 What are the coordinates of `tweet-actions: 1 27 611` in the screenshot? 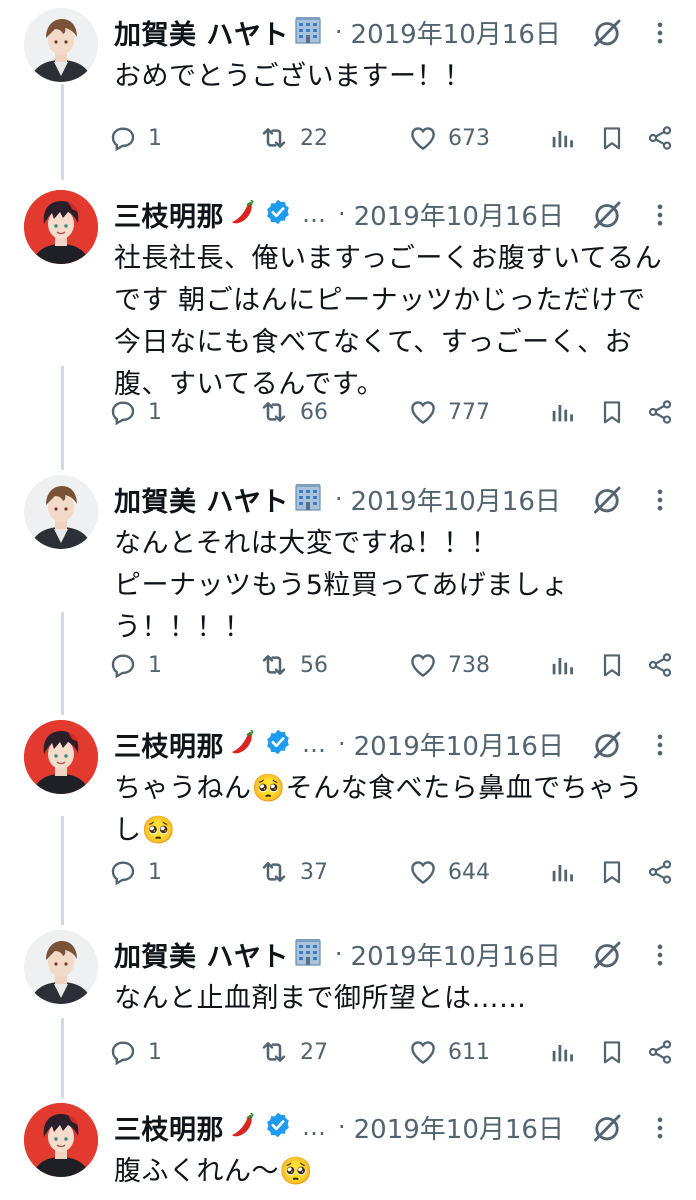 It's located at (394, 1052).